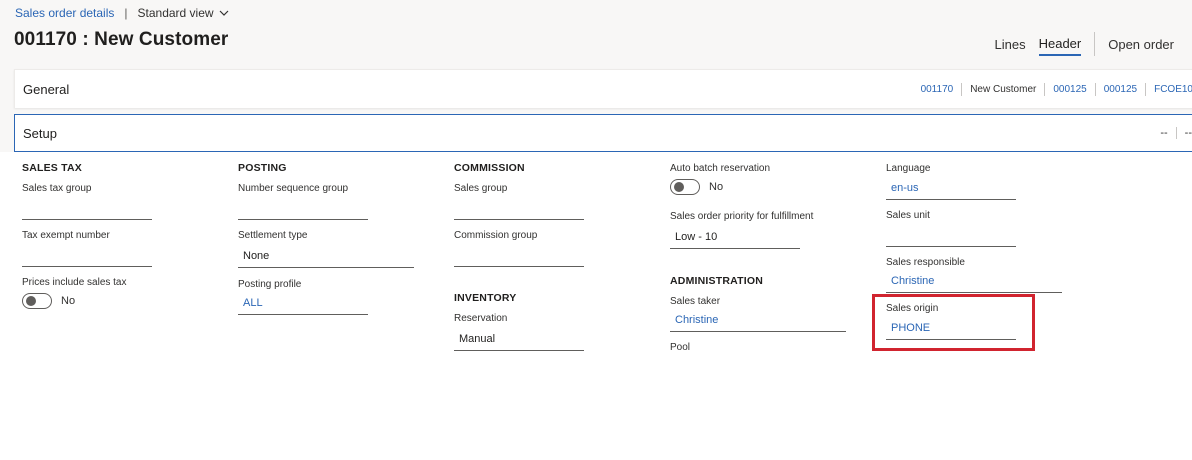  I want to click on sales-taker-label: Sales taker, so click(695, 301).